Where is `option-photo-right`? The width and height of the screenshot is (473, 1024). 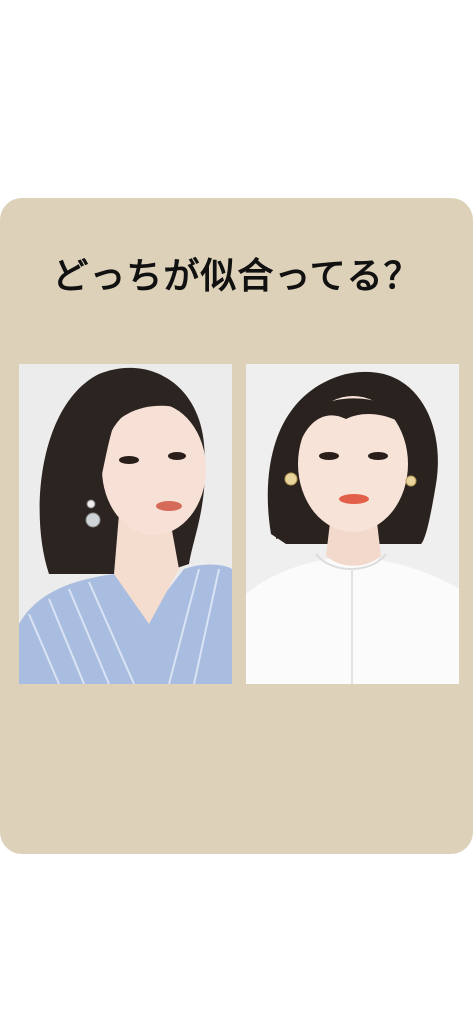 option-photo-right is located at coordinates (352, 524).